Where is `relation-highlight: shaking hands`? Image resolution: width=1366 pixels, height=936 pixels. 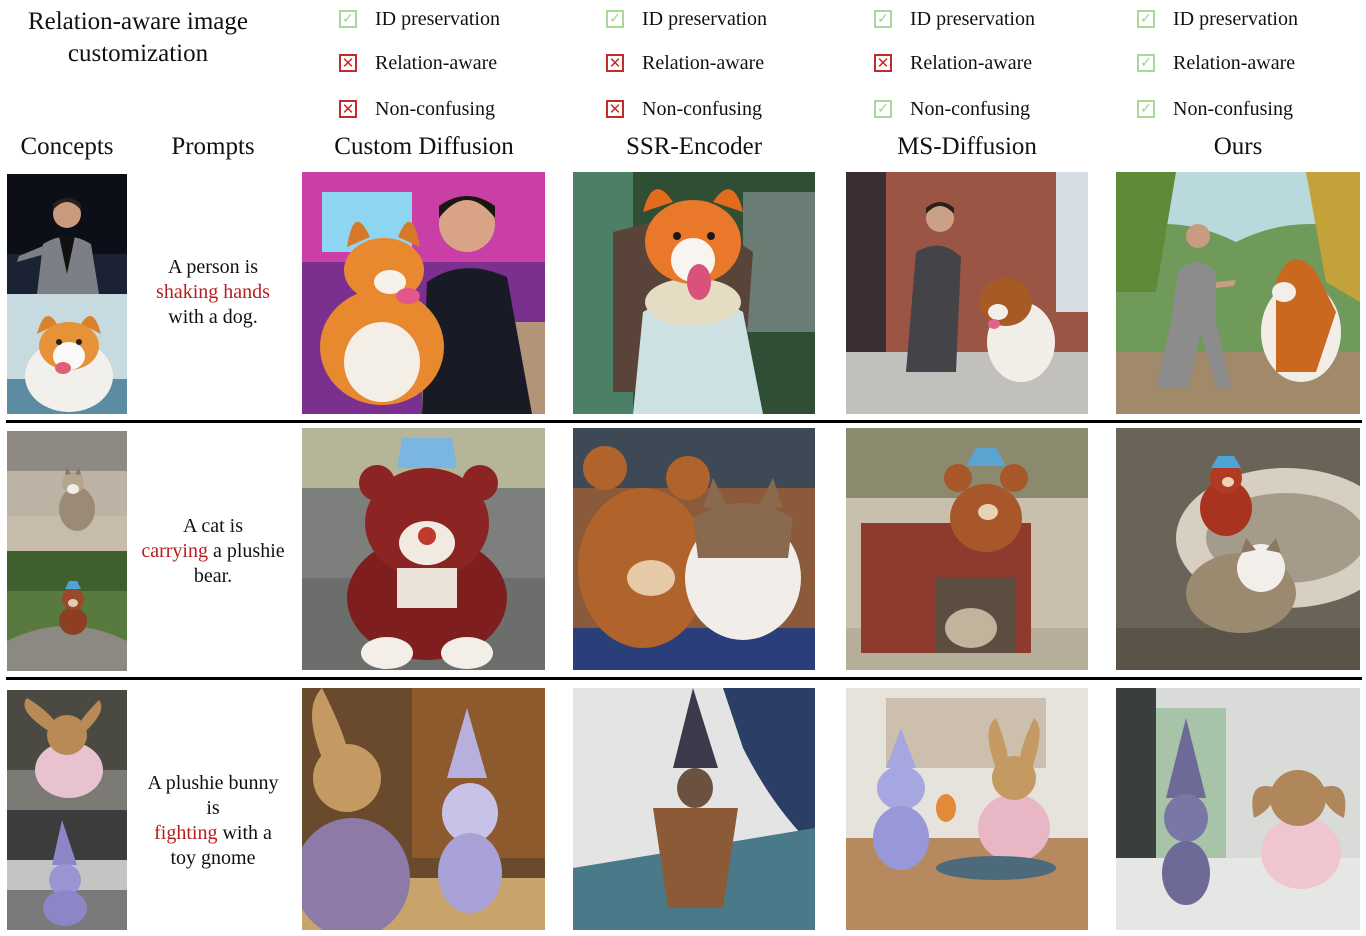
relation-highlight: shaking hands is located at coordinates (213, 292).